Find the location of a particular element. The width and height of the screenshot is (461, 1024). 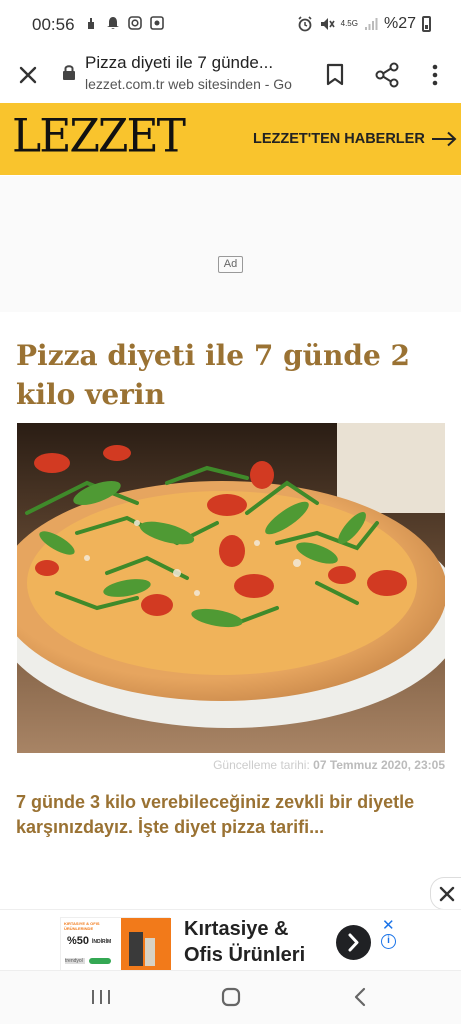

site-header: LEZZET LEZZET'TEN HABERLER is located at coordinates (230, 139).